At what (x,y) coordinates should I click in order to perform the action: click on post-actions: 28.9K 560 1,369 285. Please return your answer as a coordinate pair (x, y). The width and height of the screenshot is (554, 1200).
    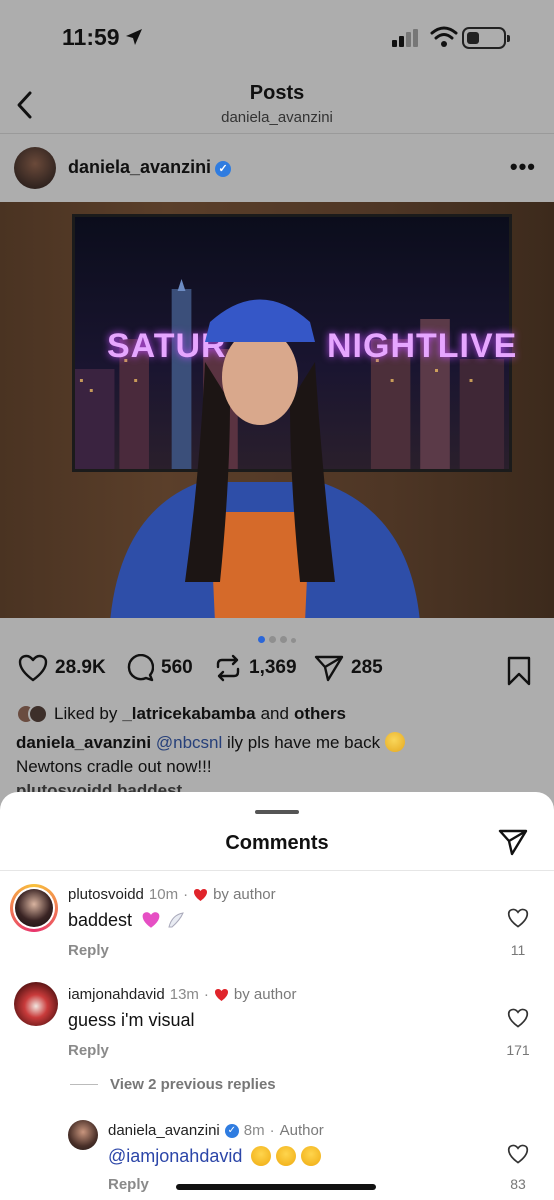
    Looking at the image, I should click on (277, 672).